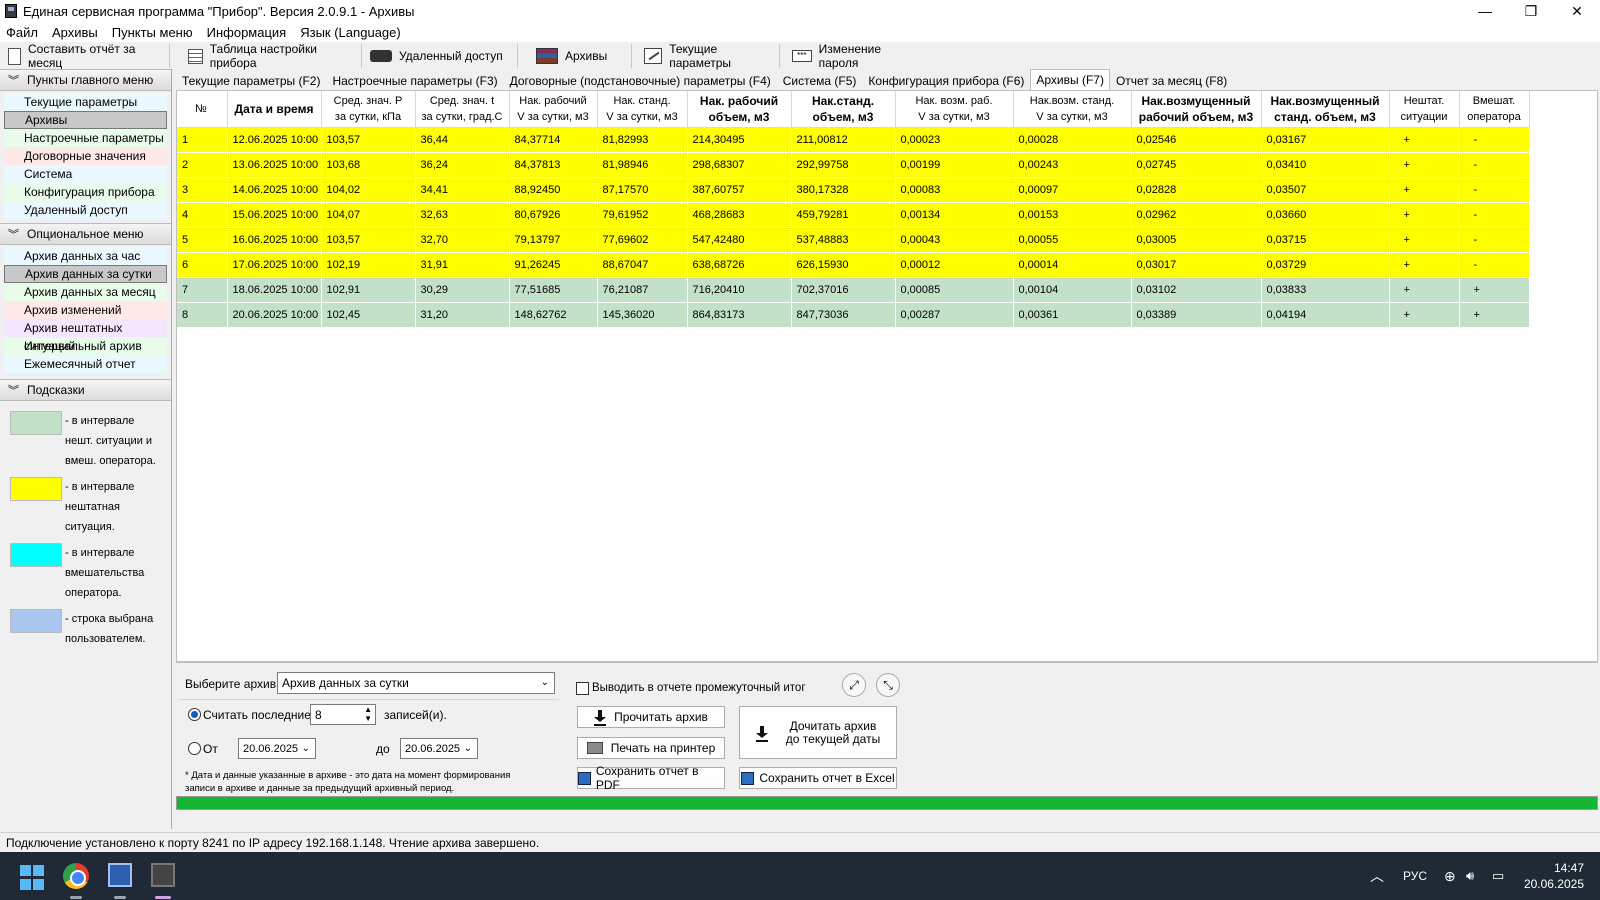 Image resolution: width=1600 pixels, height=900 pixels. What do you see at coordinates (1450, 876) in the screenshot?
I see `network-icon: ⊕` at bounding box center [1450, 876].